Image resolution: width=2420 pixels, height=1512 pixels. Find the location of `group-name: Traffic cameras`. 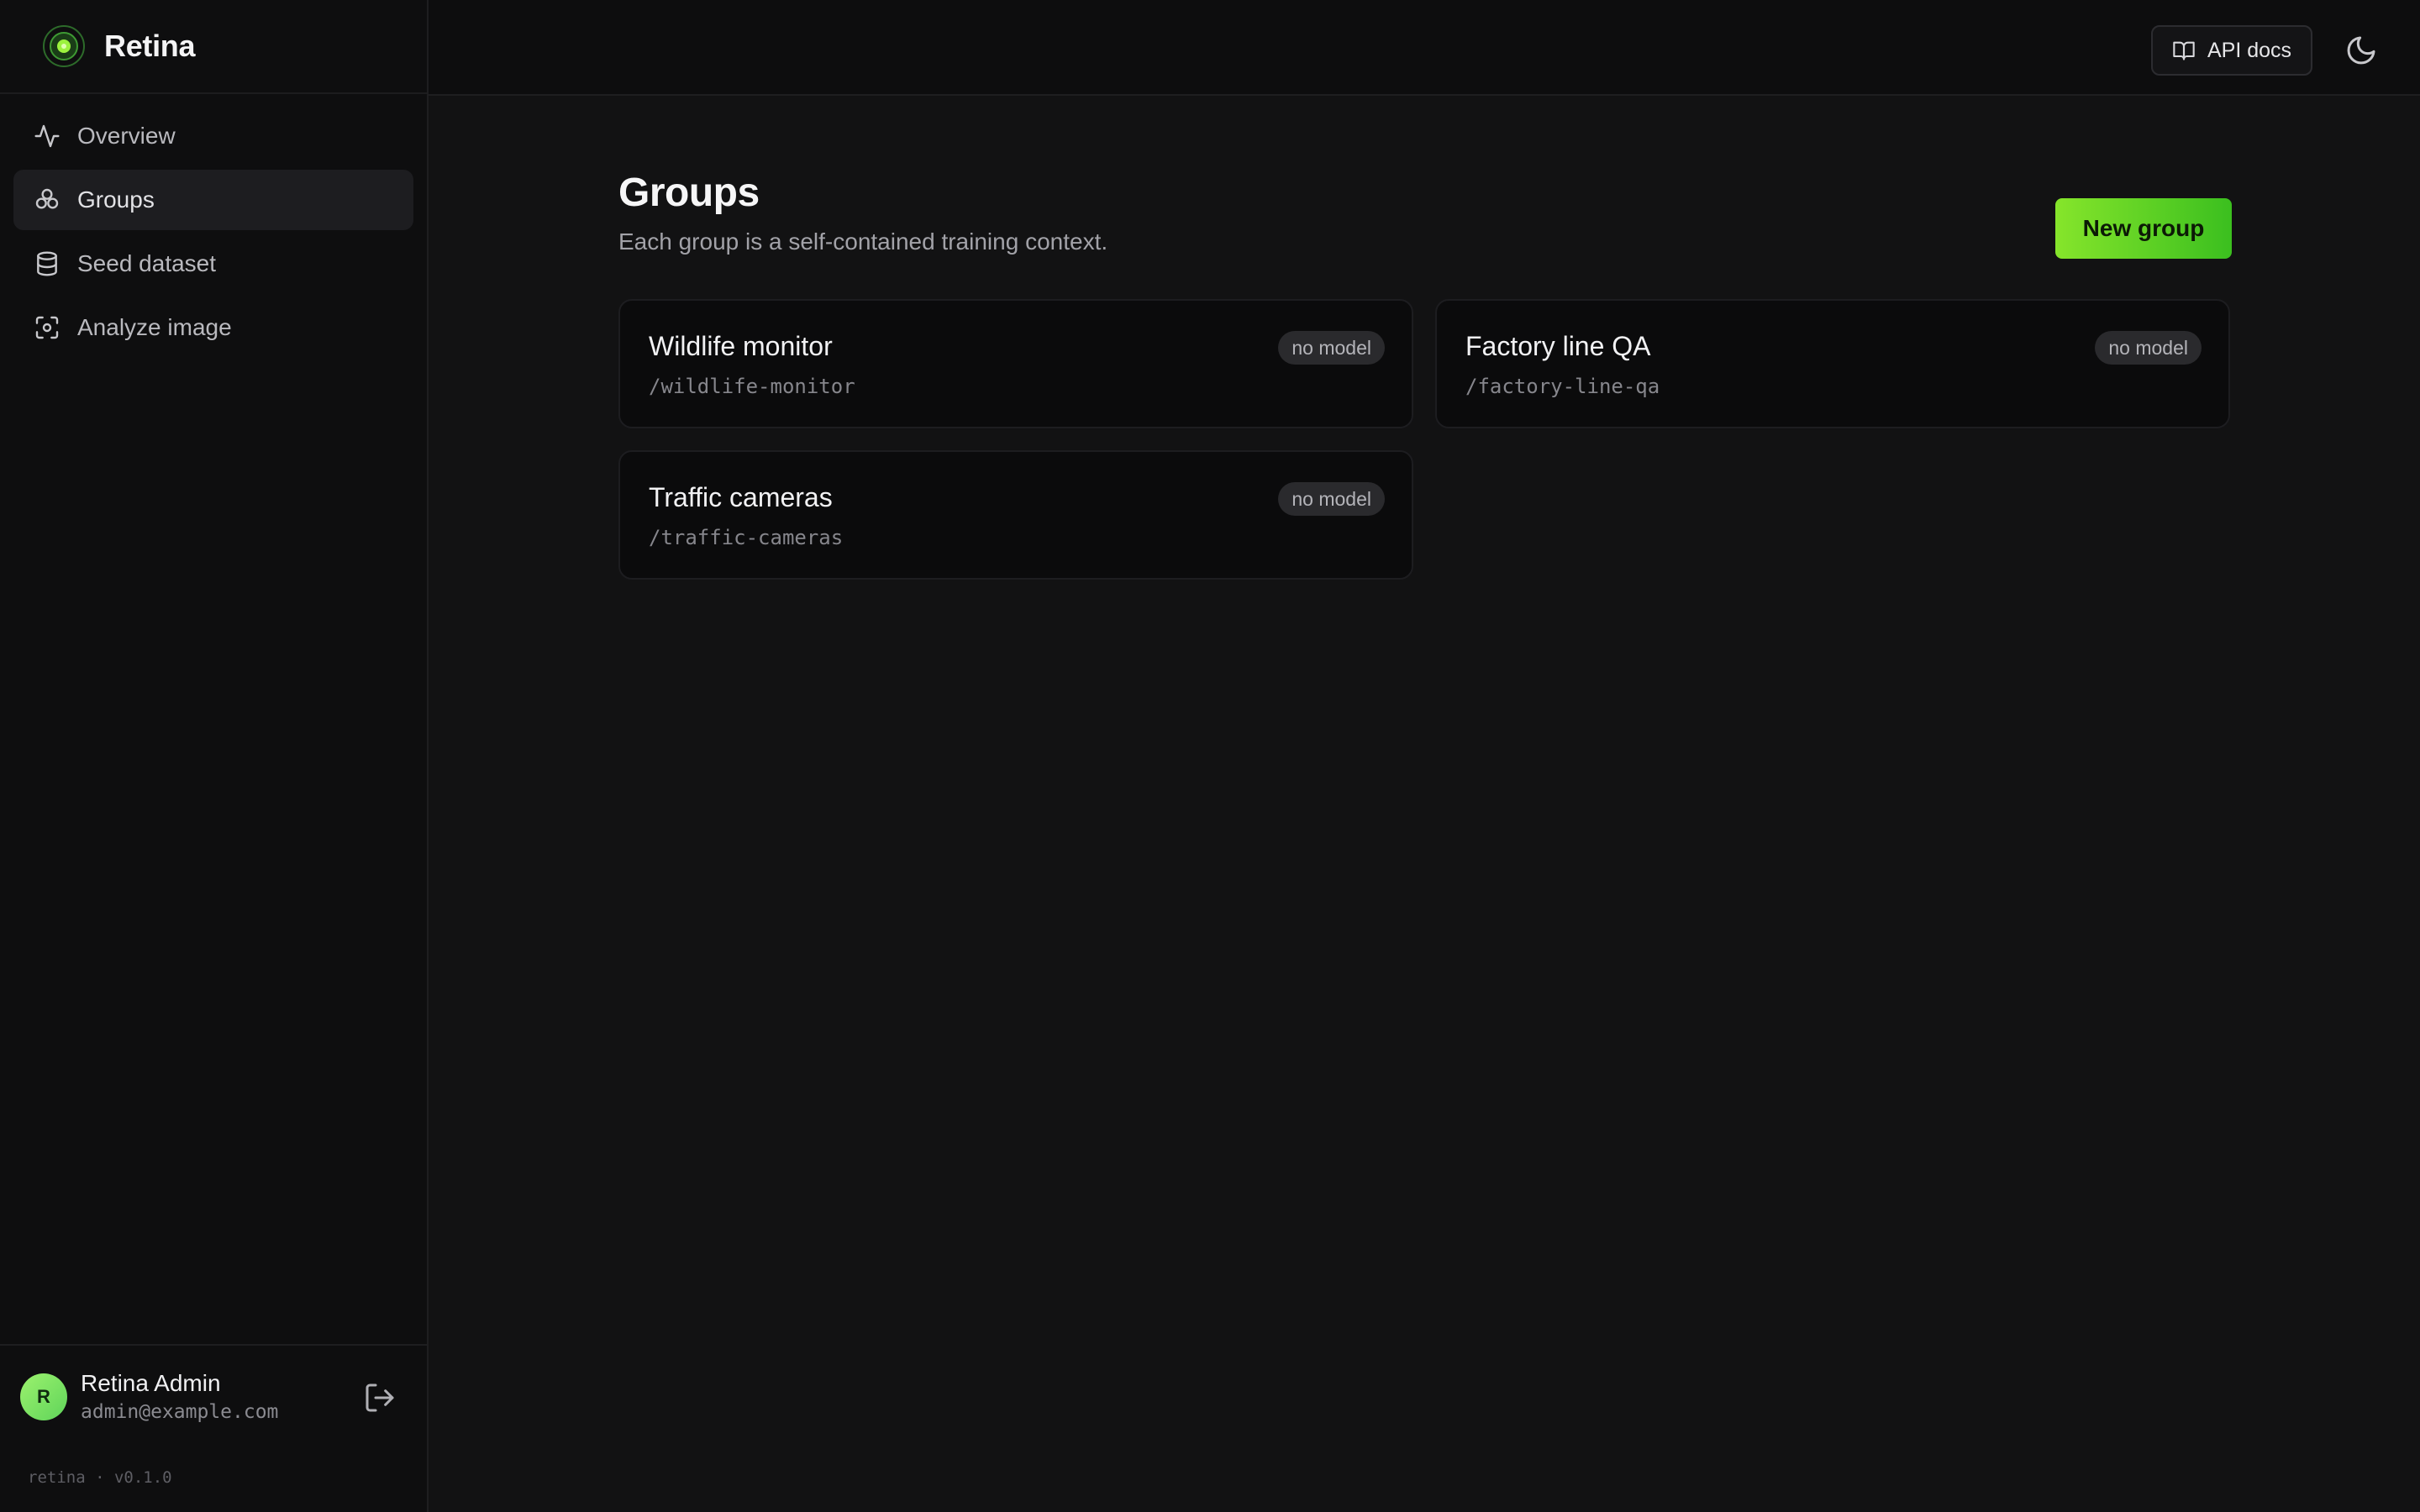

group-name: Traffic cameras is located at coordinates (741, 497).